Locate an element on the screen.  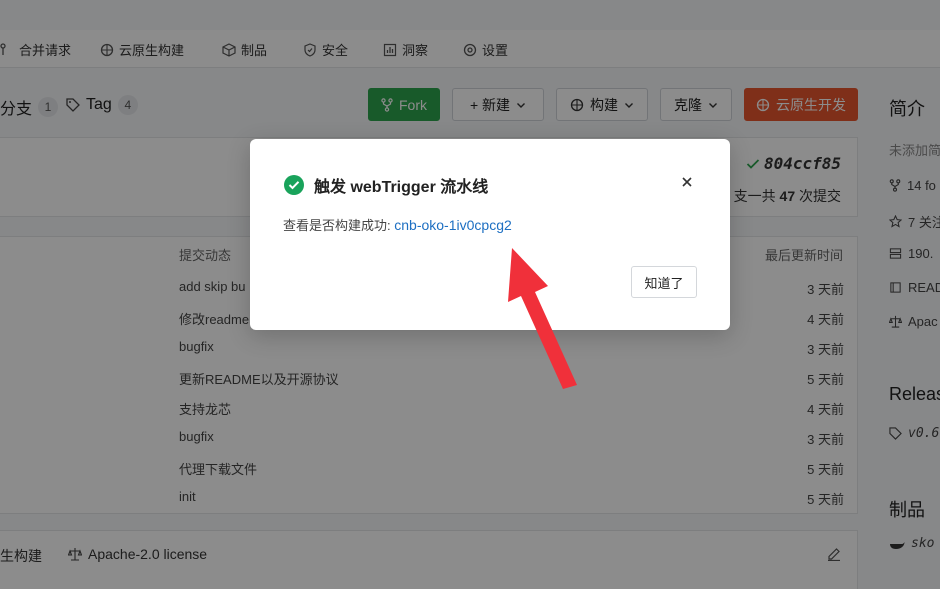
build-link: cnb-oko-1iv0cpcg2 is located at coordinates (453, 225).